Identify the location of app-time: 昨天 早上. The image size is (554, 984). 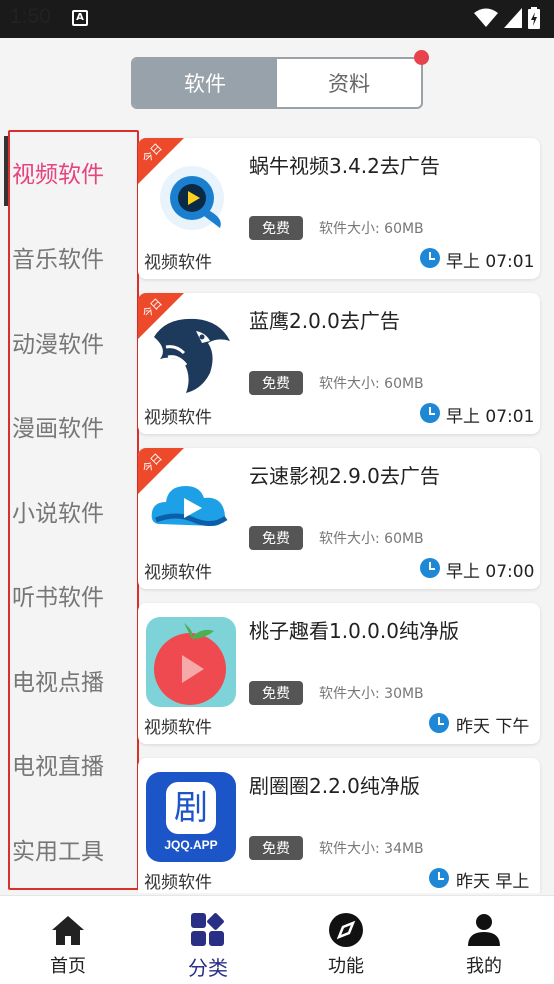
(493, 882).